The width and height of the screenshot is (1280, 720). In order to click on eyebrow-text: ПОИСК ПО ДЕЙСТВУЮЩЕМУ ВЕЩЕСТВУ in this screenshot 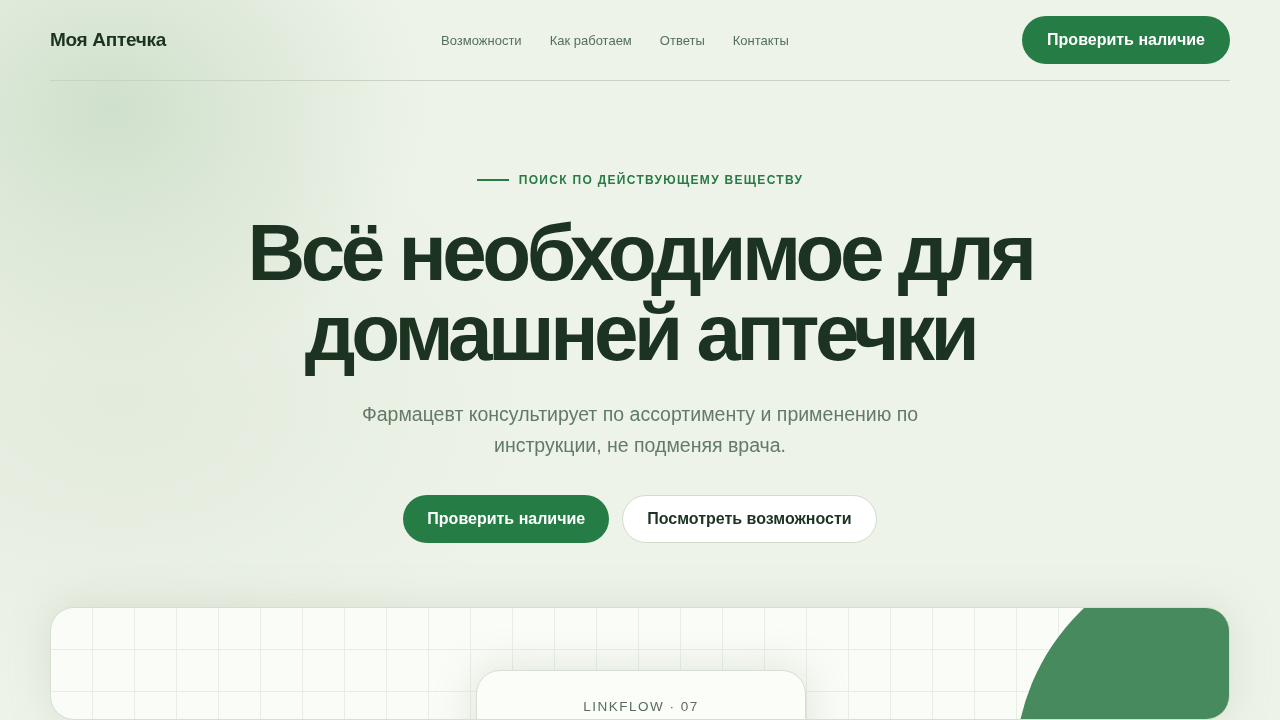, I will do `click(661, 180)`.